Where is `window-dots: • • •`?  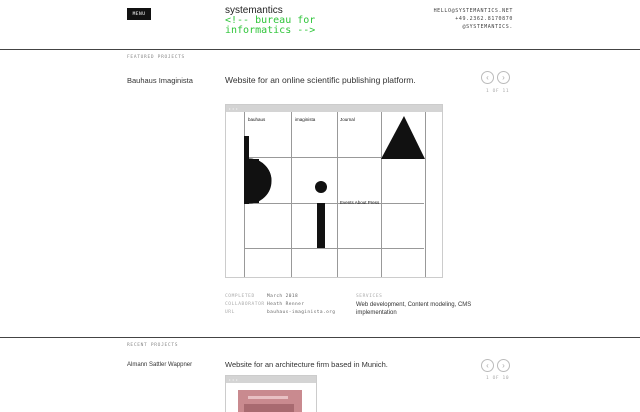 window-dots: • • • is located at coordinates (233, 379).